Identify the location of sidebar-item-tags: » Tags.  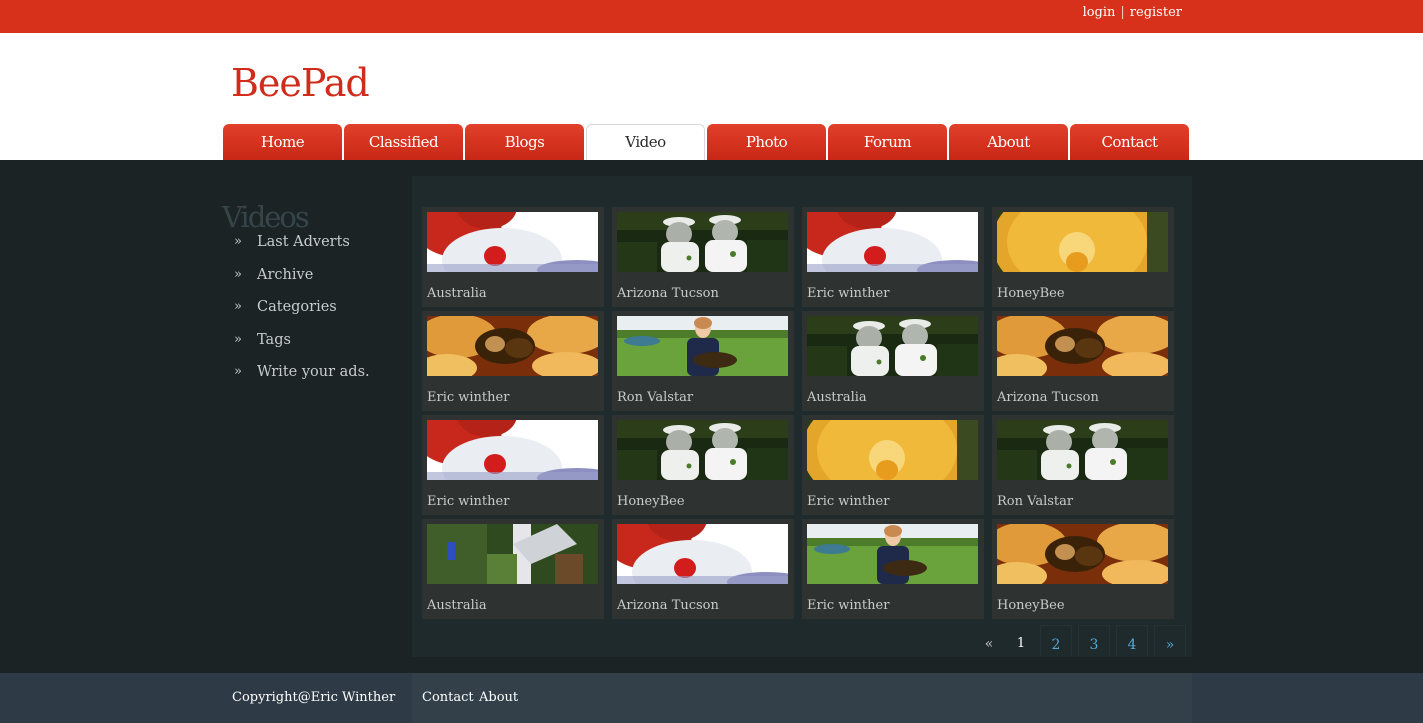
(312, 348).